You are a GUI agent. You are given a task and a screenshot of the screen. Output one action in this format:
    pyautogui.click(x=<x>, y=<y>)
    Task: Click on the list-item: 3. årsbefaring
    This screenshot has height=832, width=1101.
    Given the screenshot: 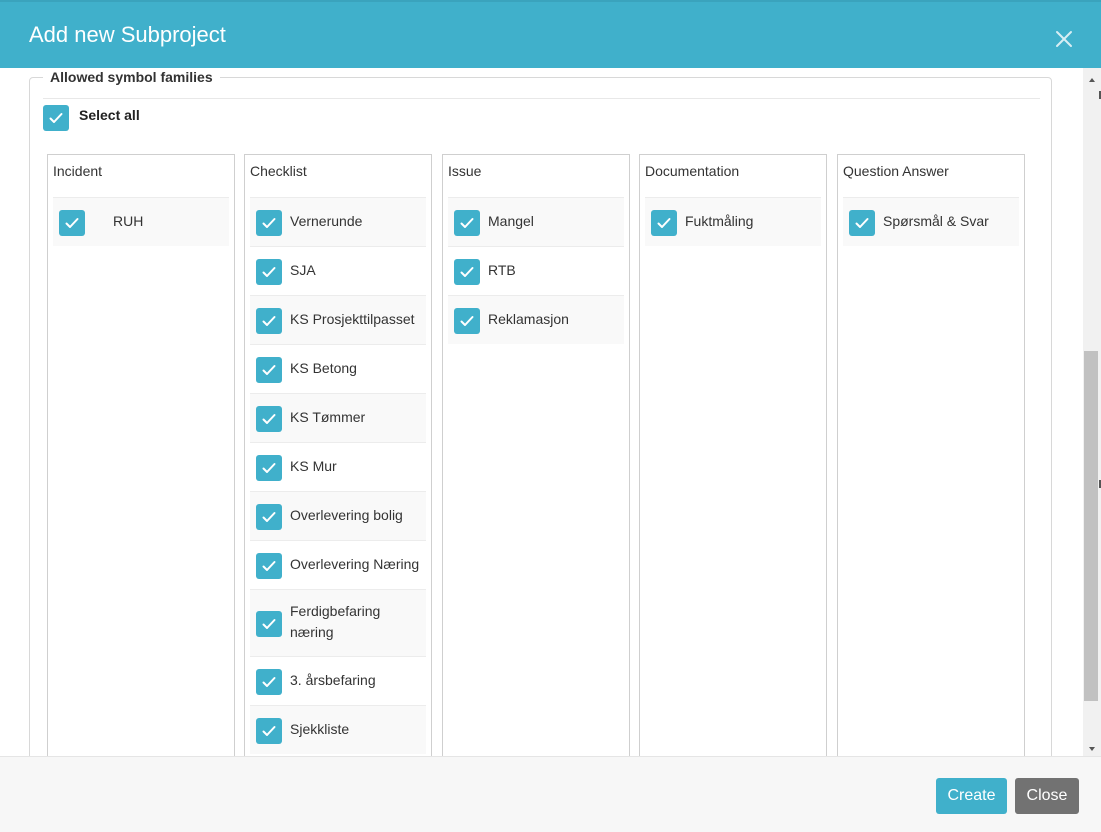 What is the action you would take?
    pyautogui.click(x=338, y=680)
    